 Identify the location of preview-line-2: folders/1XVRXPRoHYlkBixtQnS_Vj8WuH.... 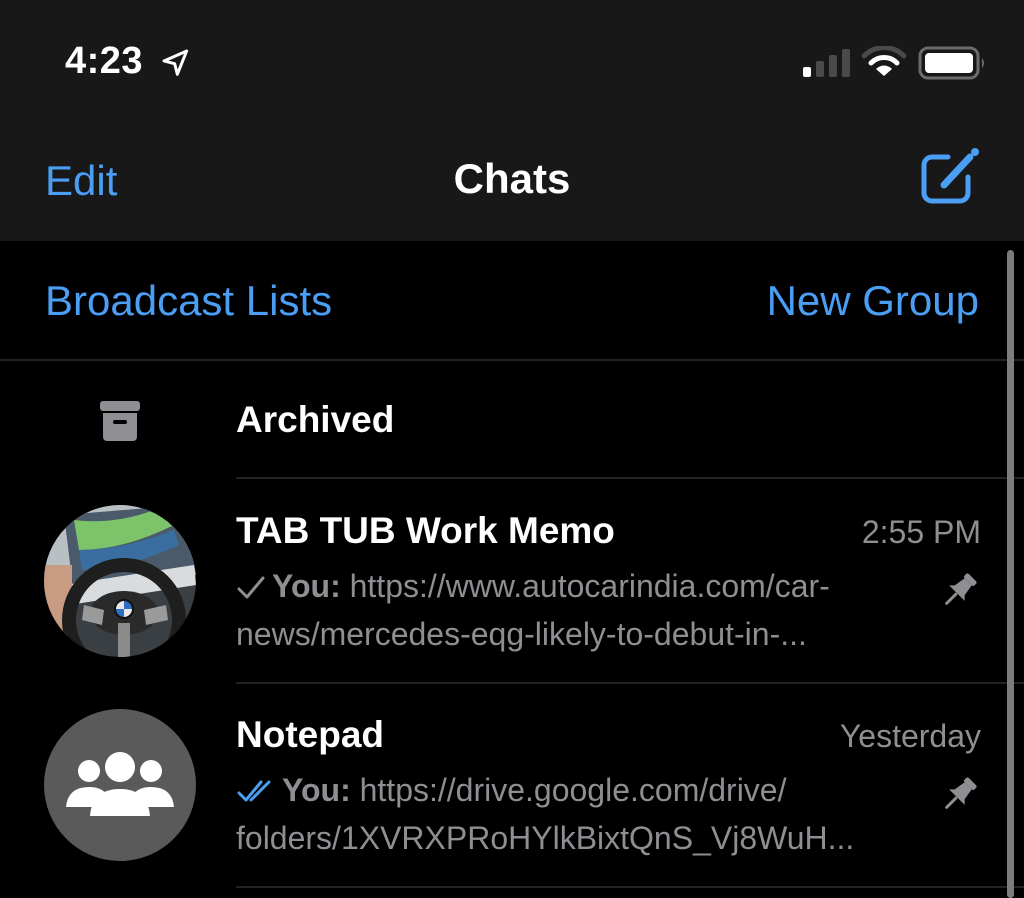
(545, 838).